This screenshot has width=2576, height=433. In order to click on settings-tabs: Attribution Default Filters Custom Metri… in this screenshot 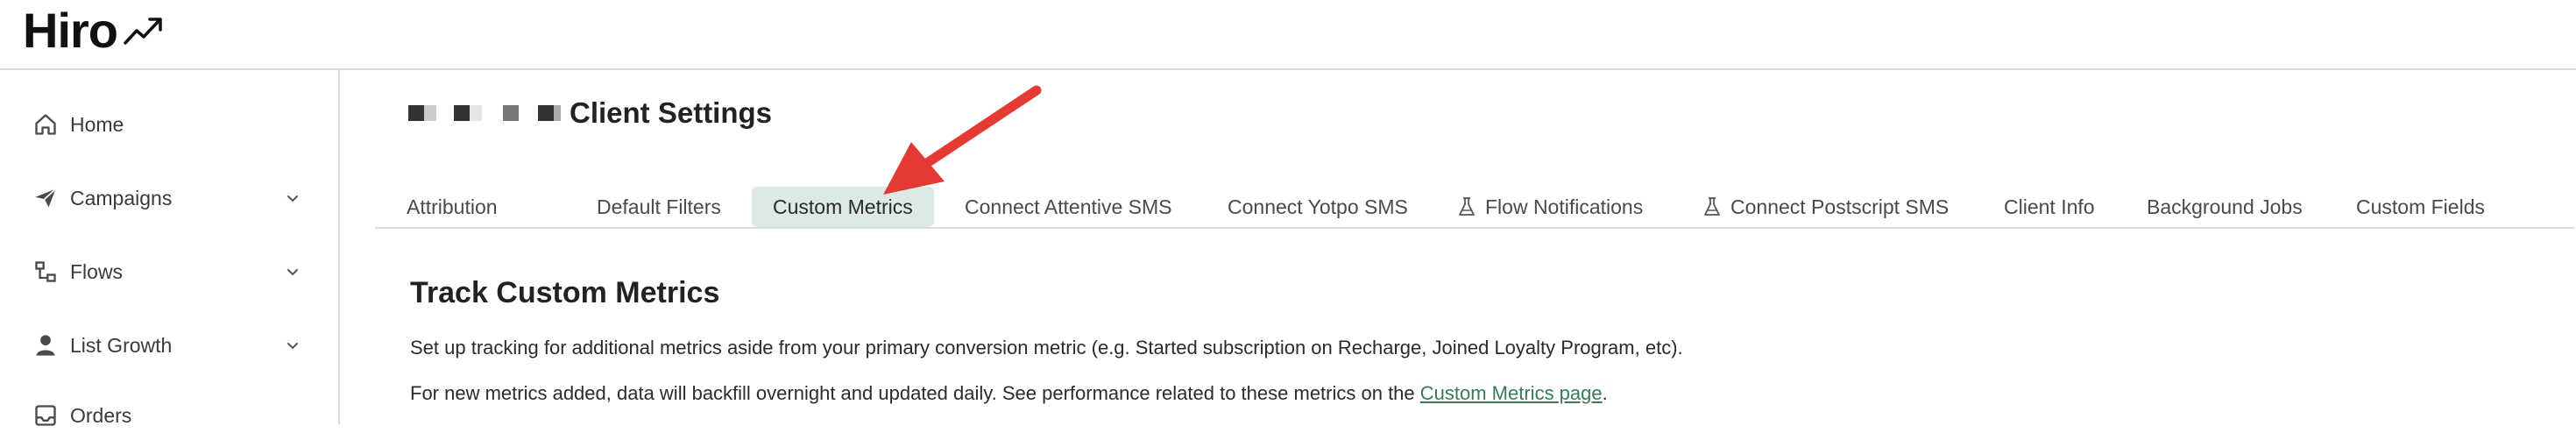, I will do `click(1474, 208)`.